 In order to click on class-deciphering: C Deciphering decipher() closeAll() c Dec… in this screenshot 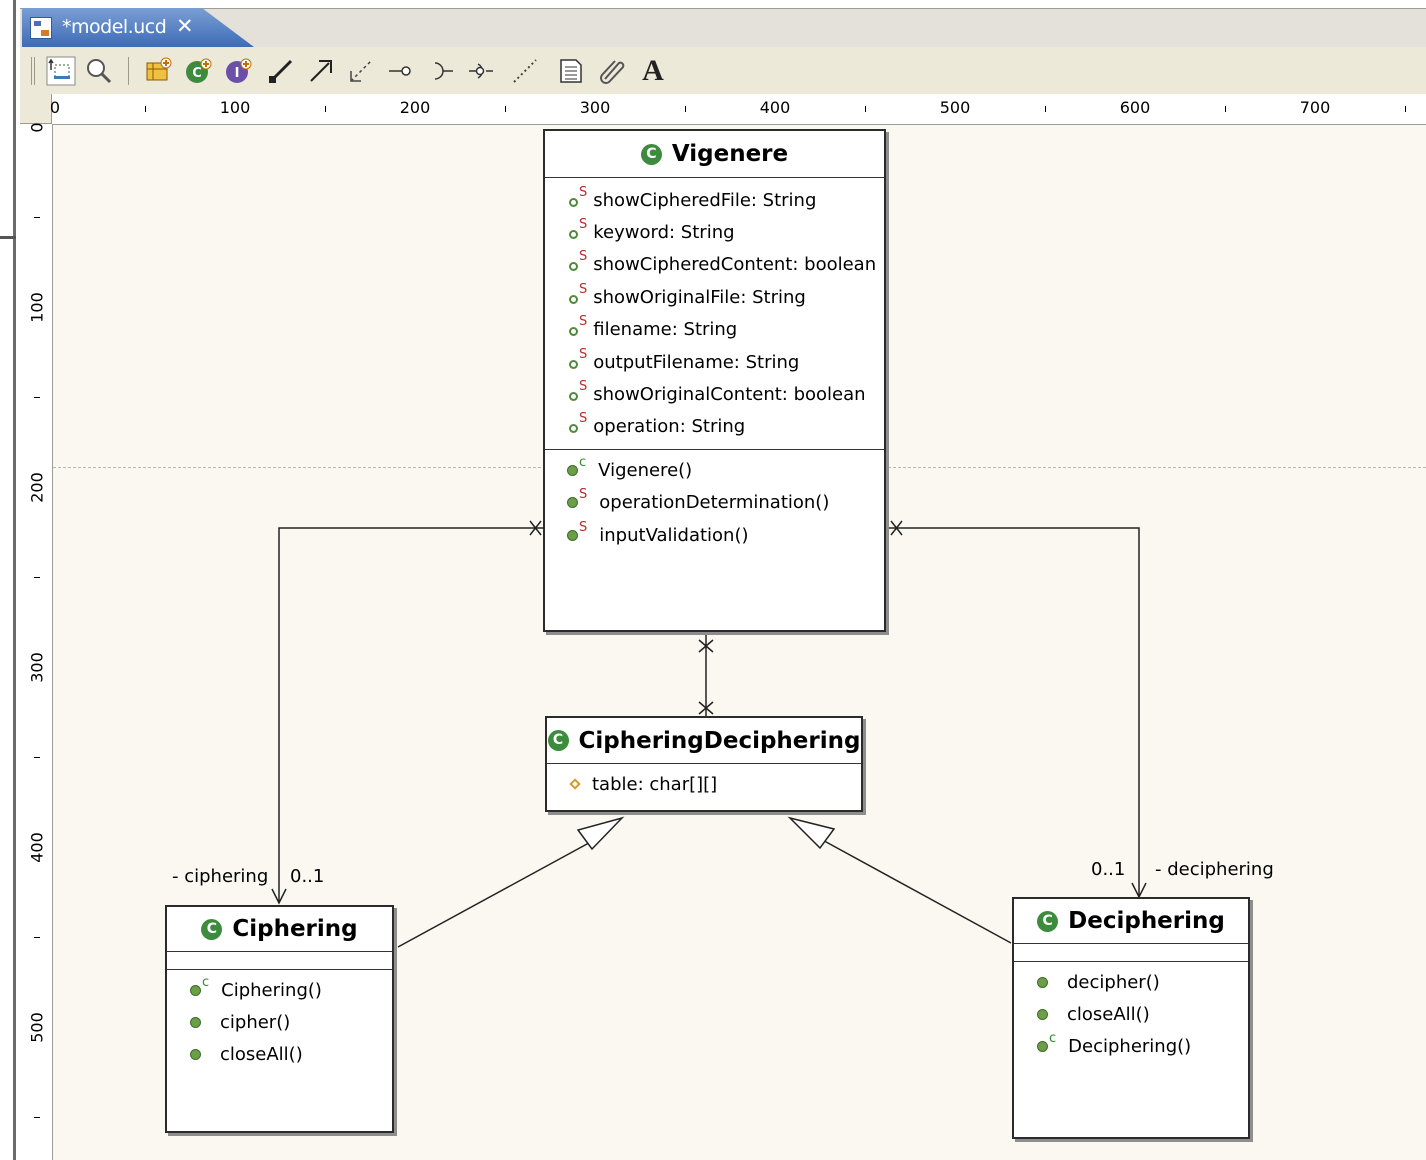, I will do `click(1131, 1018)`.